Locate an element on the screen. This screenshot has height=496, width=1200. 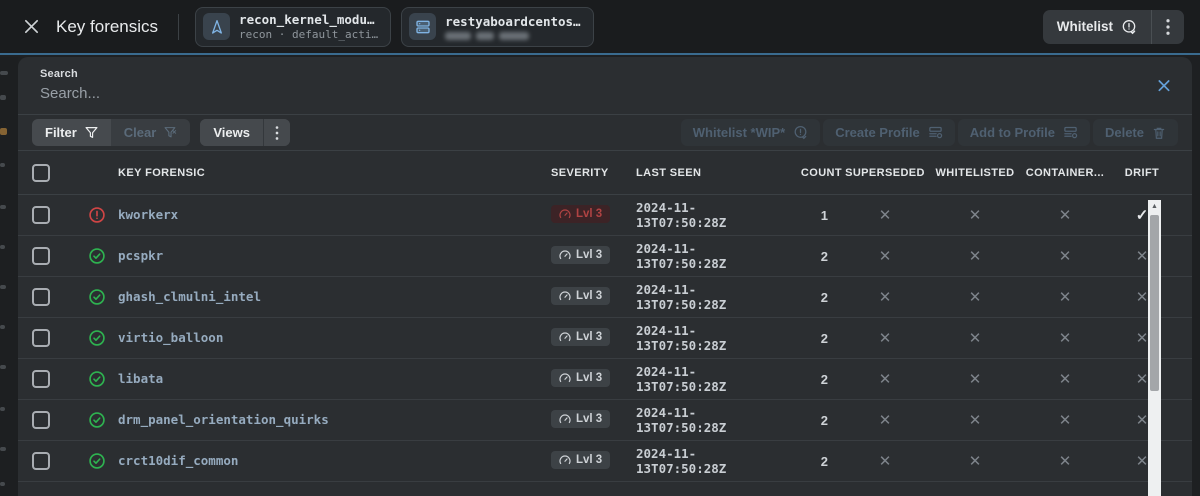
status-ok-icon is located at coordinates (97, 461).